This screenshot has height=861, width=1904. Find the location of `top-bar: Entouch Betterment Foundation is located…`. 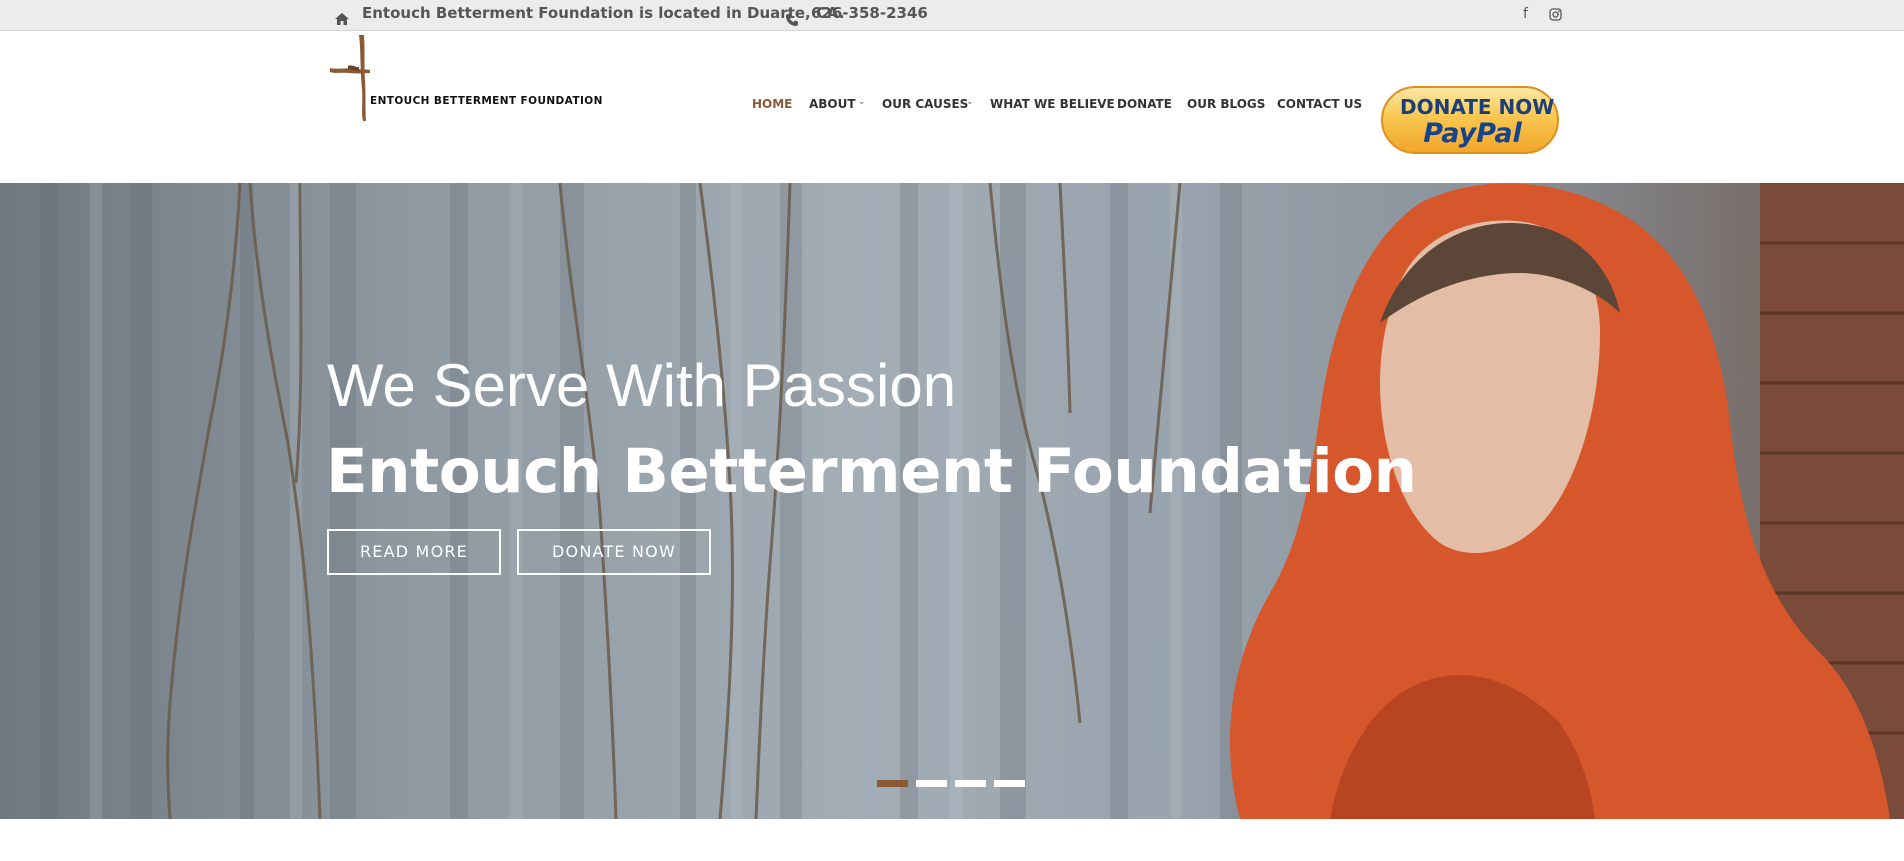

top-bar: Entouch Betterment Foundation is located… is located at coordinates (952, 15).